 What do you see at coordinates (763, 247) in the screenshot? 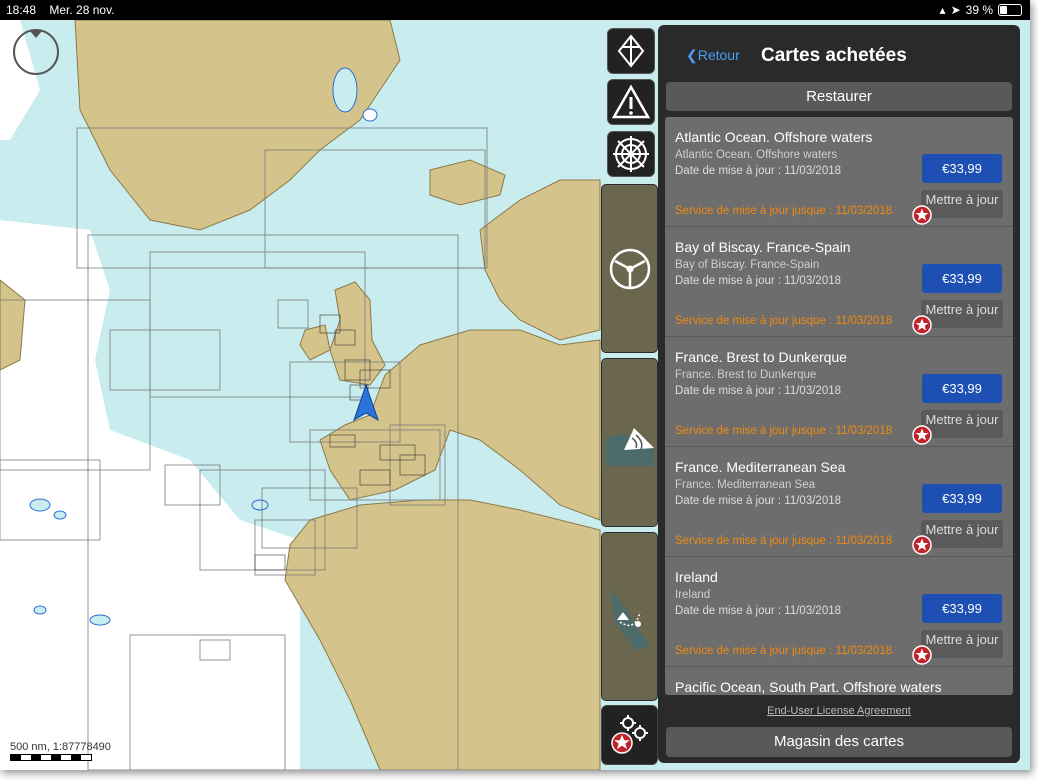
I see `chart-name: Bay of Biscay. France-Spain` at bounding box center [763, 247].